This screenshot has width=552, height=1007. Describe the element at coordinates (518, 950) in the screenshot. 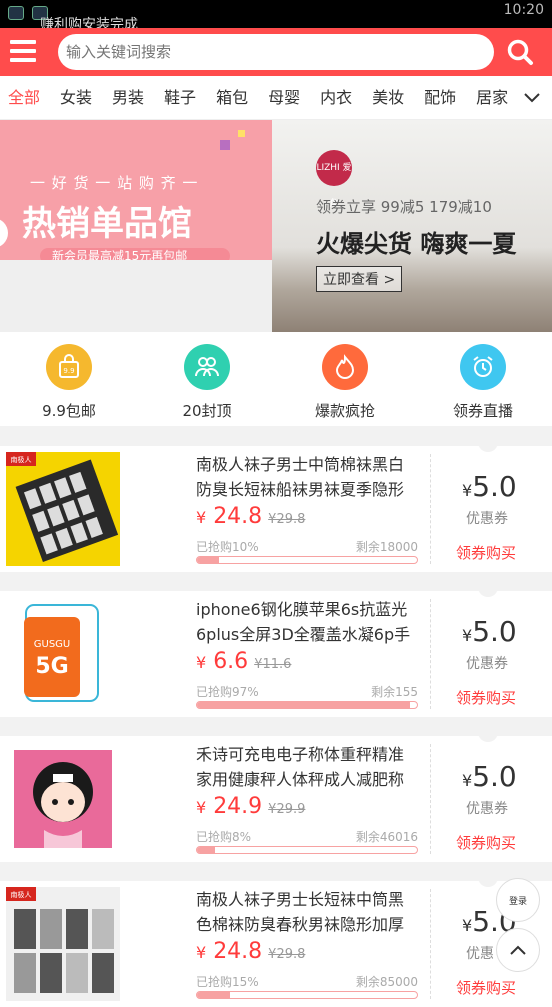

I see `back-to-top-button` at that location.